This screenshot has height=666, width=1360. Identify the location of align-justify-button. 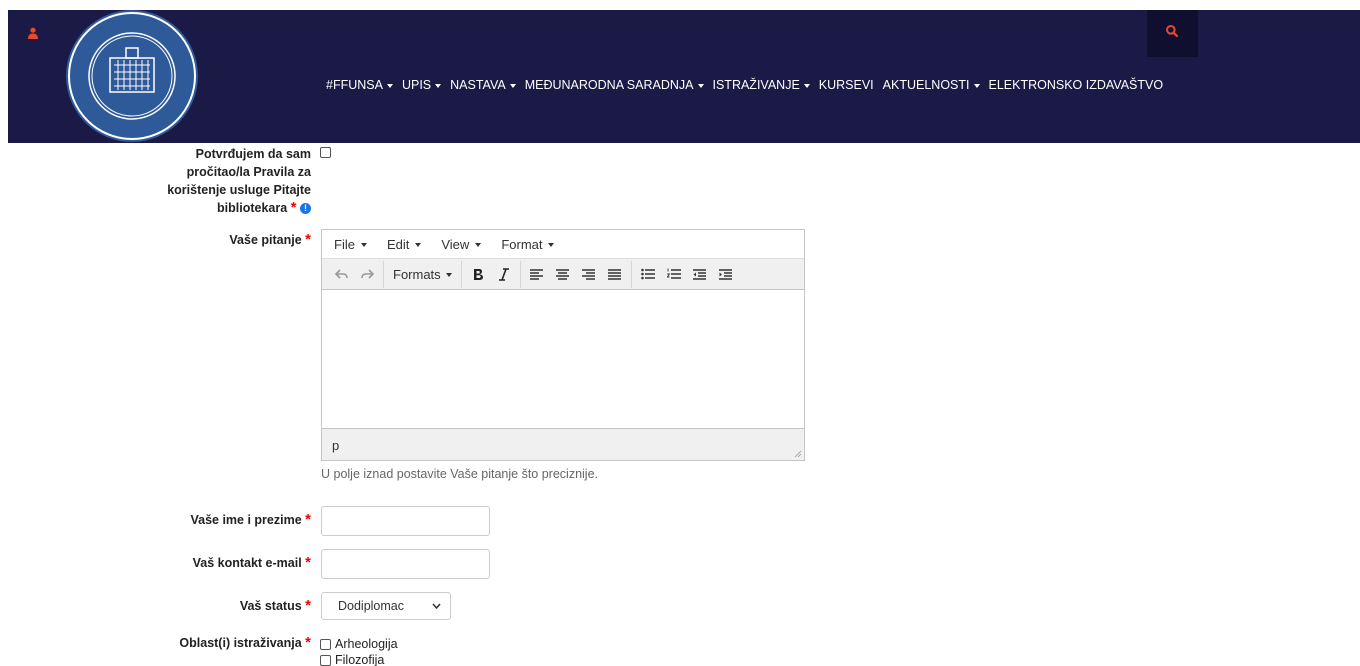
(615, 274).